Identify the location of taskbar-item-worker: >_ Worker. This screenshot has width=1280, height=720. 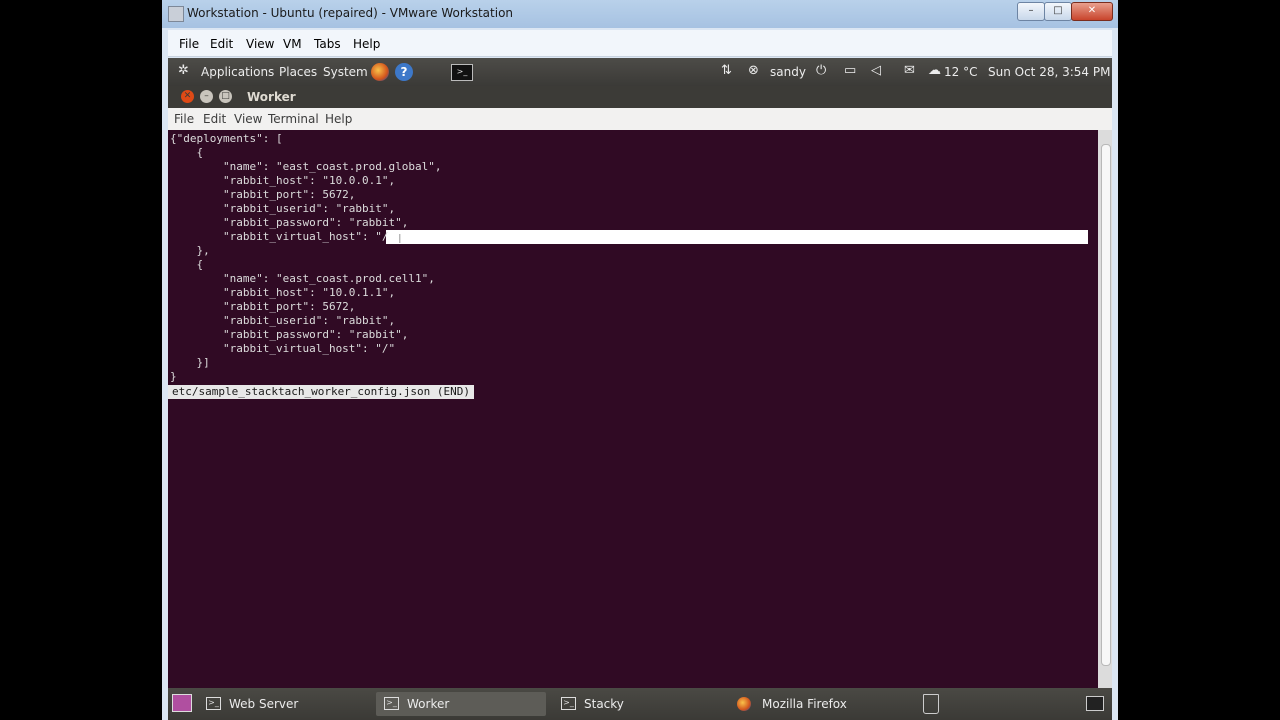
(461, 704).